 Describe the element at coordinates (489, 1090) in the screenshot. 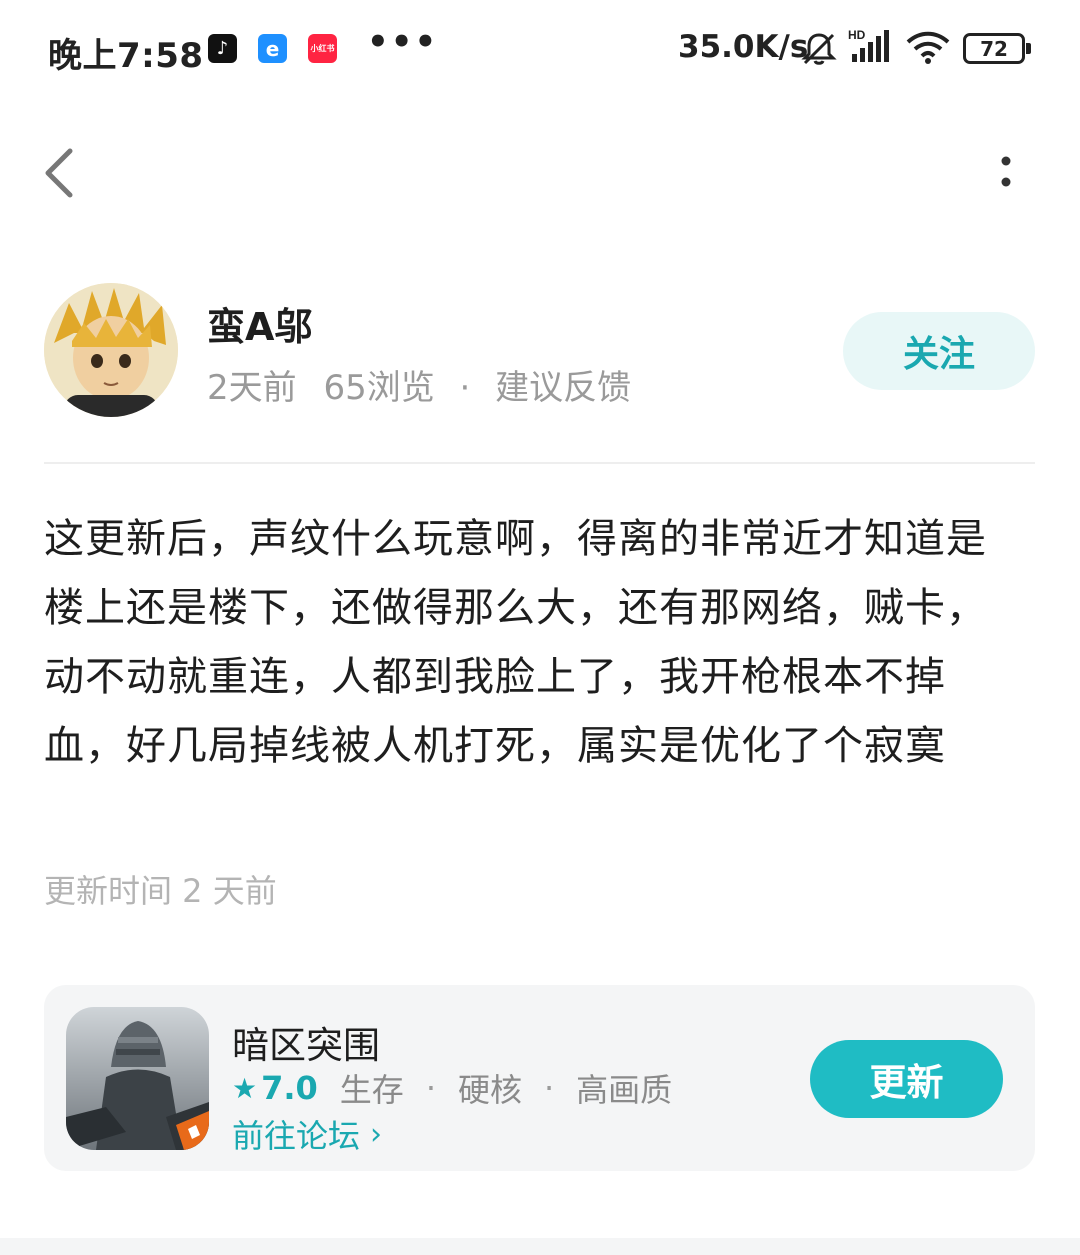

I see `game-tag: 硬核` at that location.